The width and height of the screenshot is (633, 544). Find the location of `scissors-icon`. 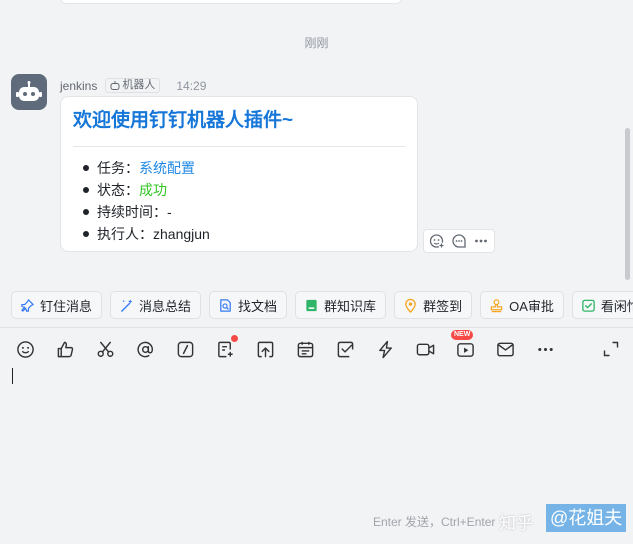

scissors-icon is located at coordinates (105, 349).